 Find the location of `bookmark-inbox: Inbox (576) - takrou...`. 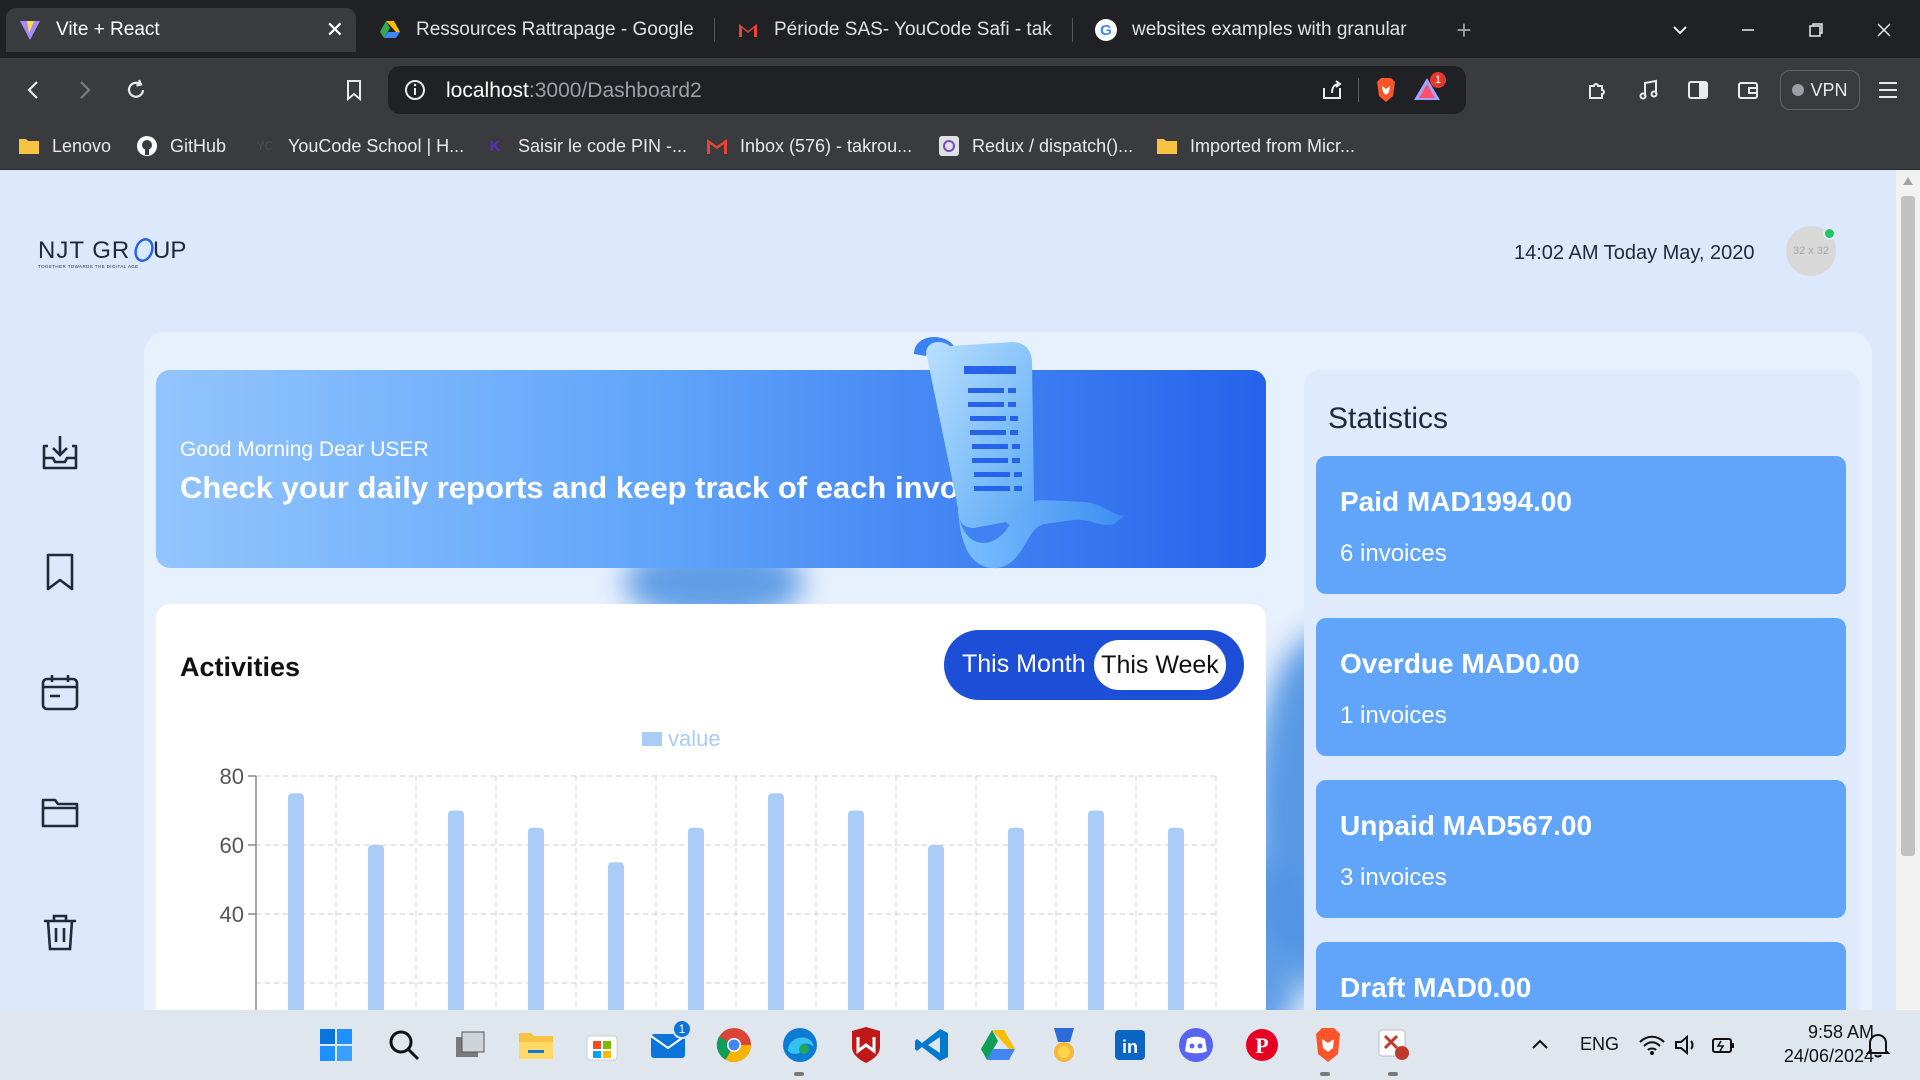

bookmark-inbox: Inbox (576) - takrou... is located at coordinates (809, 146).